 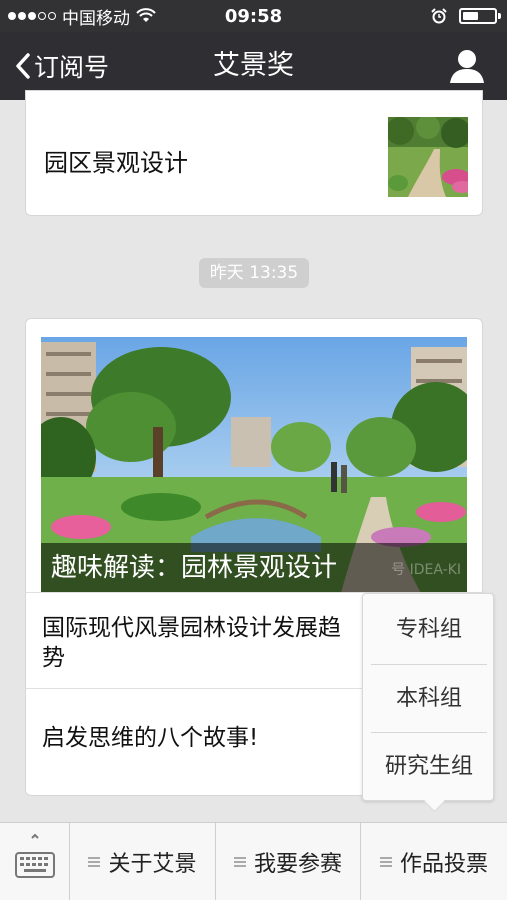 I want to click on menu-vote-button: 作品投票, so click(x=433, y=861).